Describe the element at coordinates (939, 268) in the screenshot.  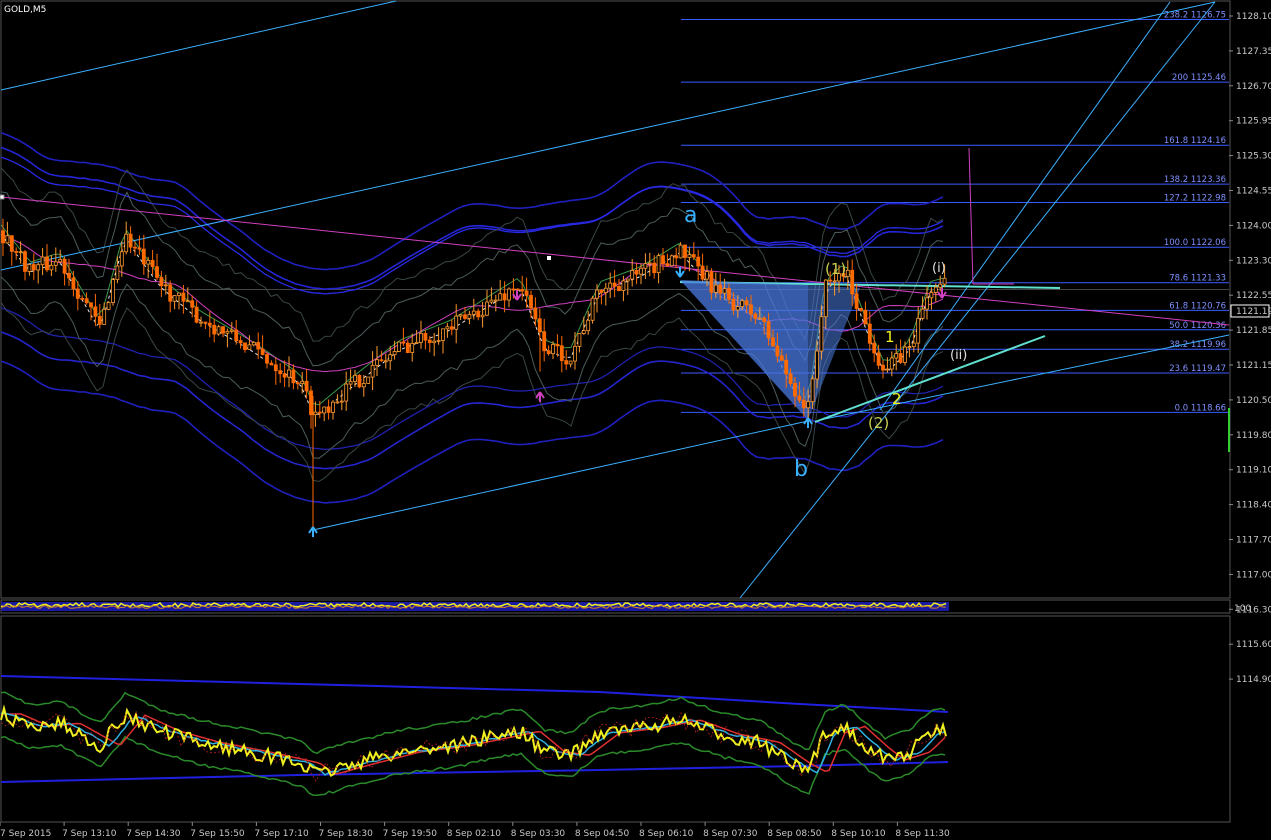
I see `wave-label-i: (i)` at that location.